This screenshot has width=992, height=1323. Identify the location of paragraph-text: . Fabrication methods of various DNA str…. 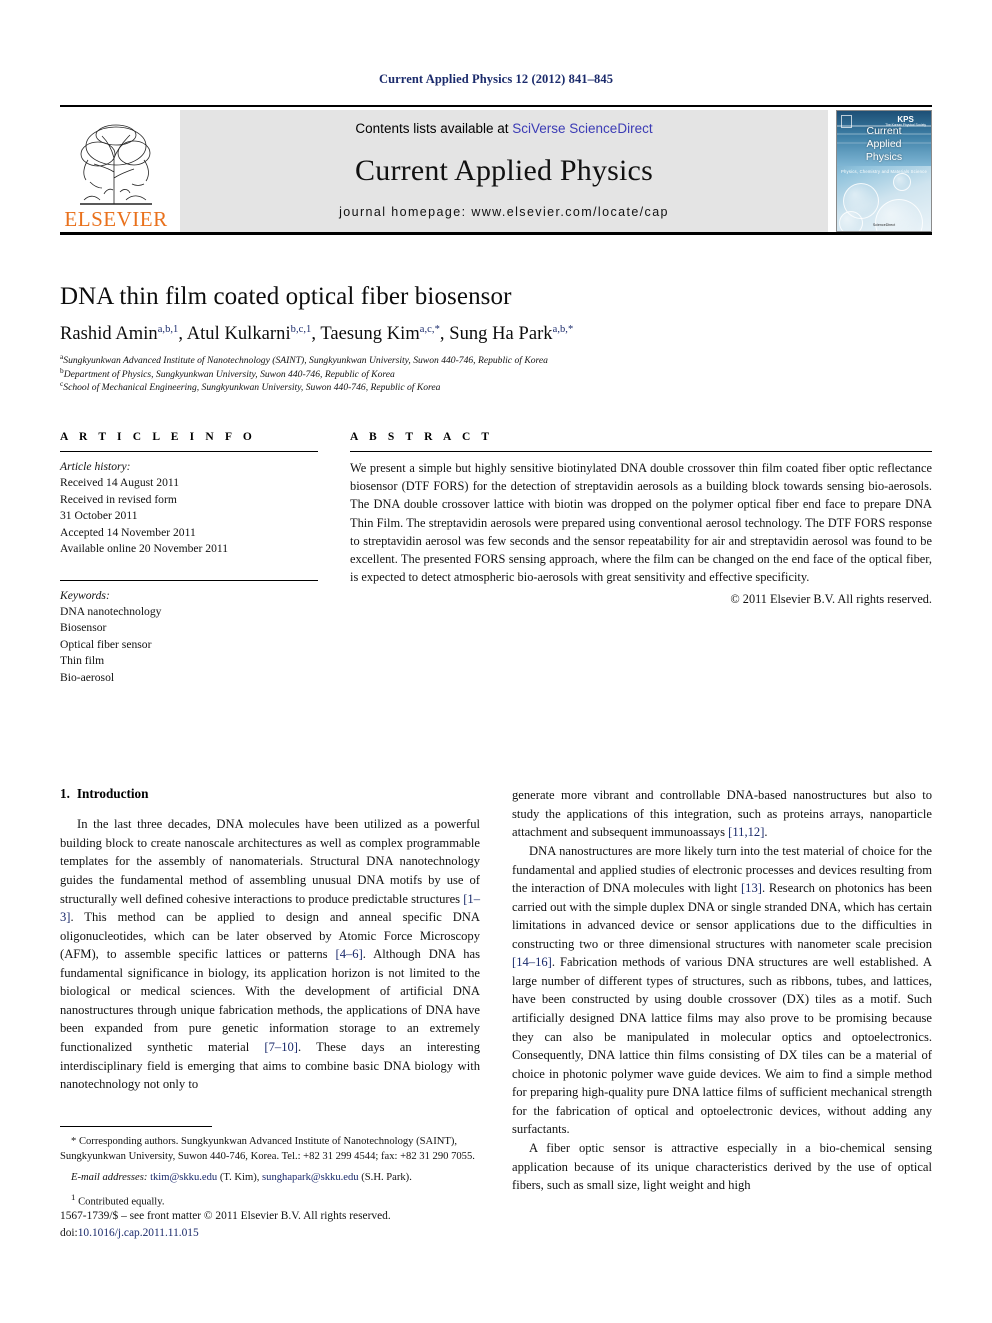
(722, 1046).